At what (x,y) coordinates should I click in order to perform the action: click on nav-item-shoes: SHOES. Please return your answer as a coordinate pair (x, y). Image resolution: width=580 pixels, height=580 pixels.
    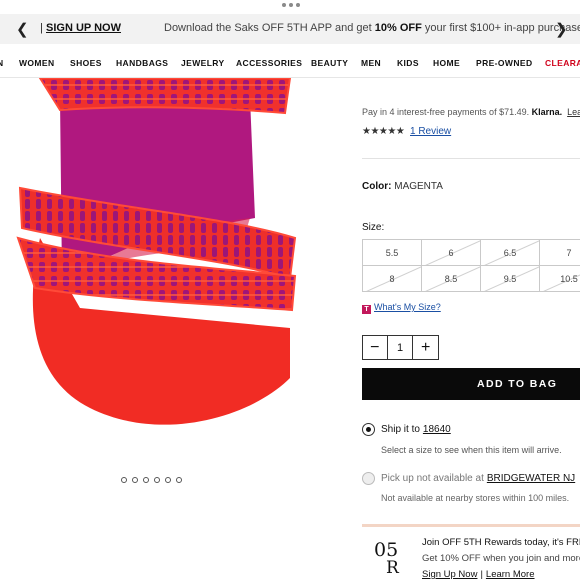
    Looking at the image, I should click on (86, 63).